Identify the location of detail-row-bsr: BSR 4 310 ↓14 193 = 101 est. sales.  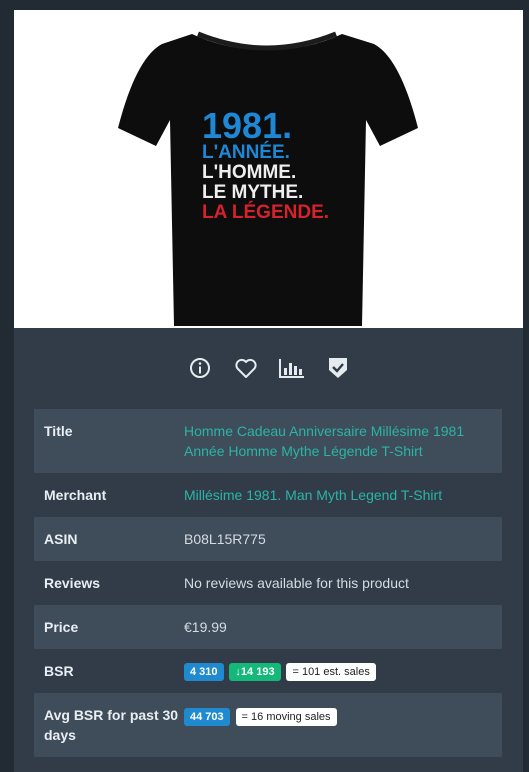
(268, 671).